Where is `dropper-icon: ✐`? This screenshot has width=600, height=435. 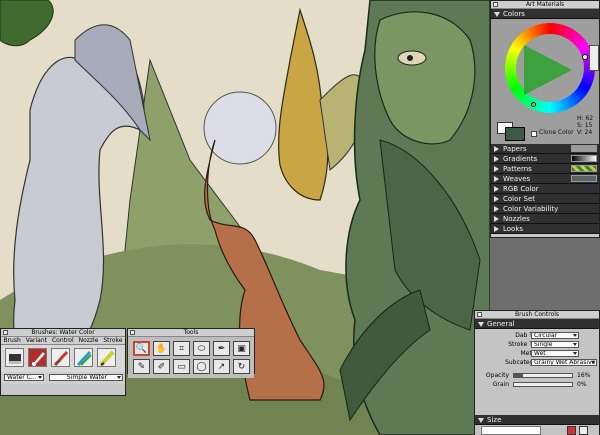
dropper-icon: ✐ is located at coordinates (161, 366).